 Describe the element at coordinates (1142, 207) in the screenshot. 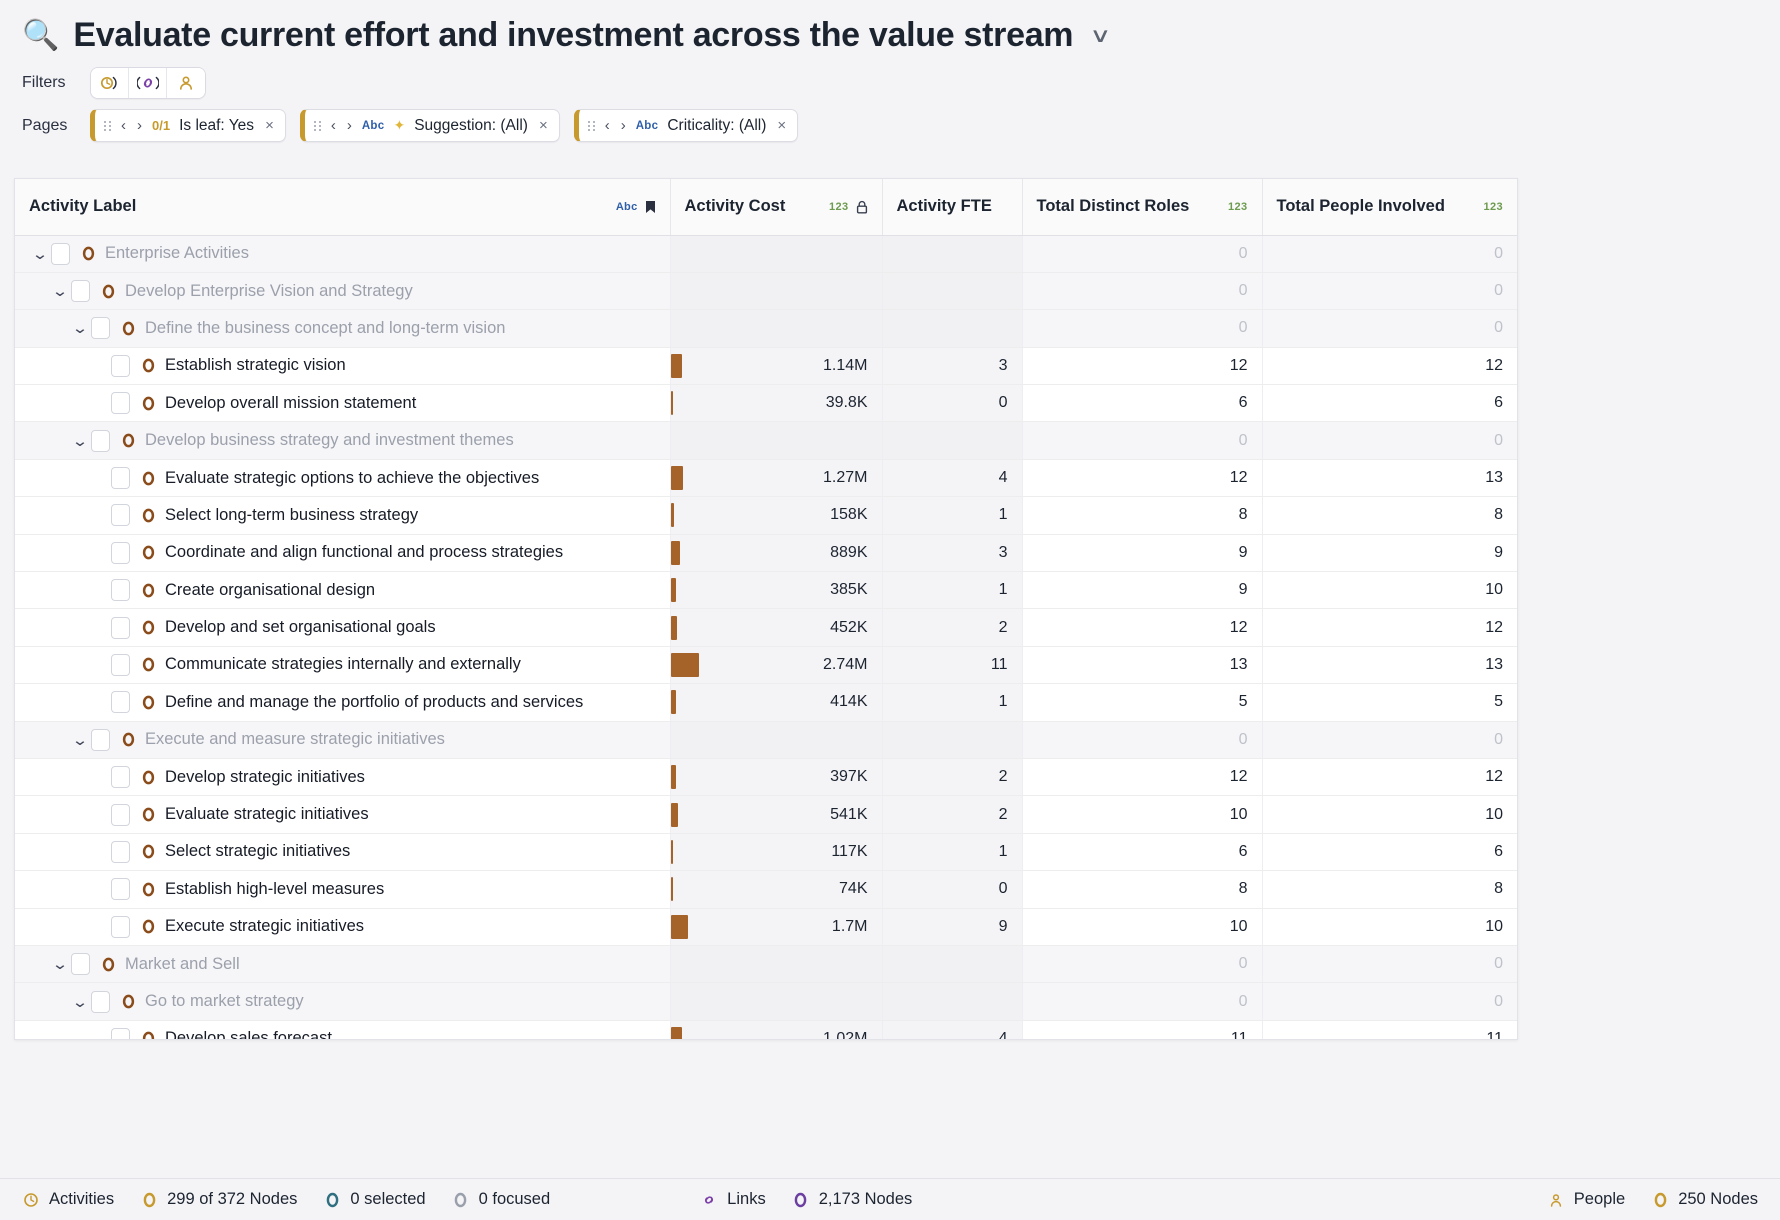

I see `col-total-distinct-roles: Total Distinct Roles 123` at that location.